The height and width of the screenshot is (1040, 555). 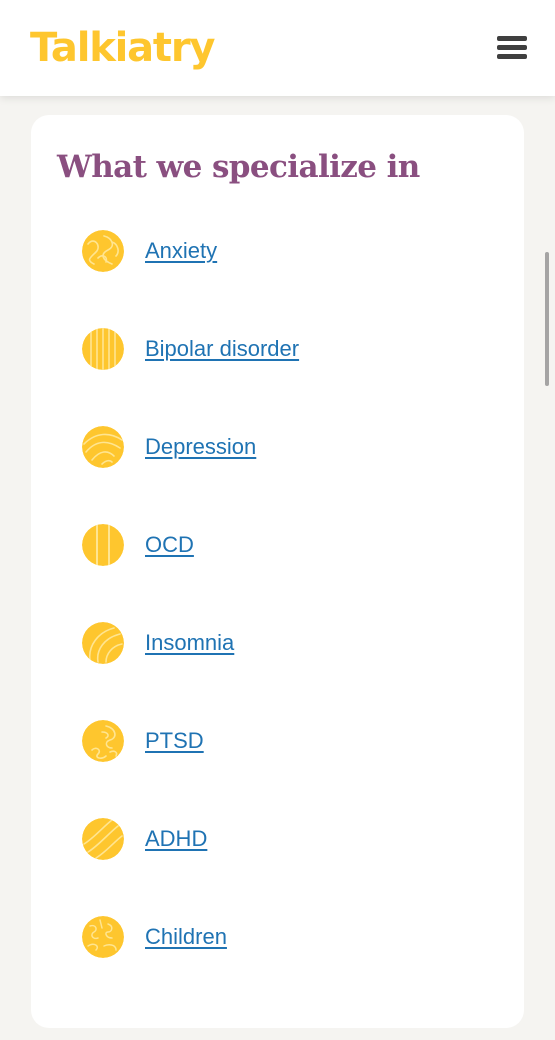 I want to click on talkiatry-logo: Talkiatry, so click(x=122, y=48).